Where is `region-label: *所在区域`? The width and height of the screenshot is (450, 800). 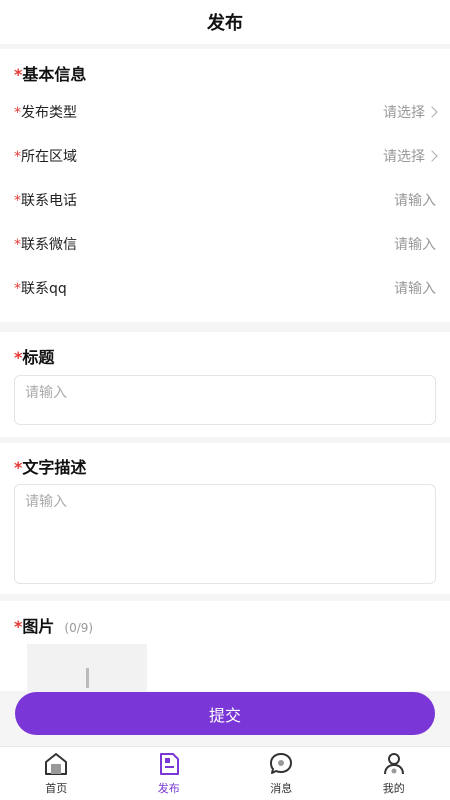
region-label: *所在区域 is located at coordinates (45, 157).